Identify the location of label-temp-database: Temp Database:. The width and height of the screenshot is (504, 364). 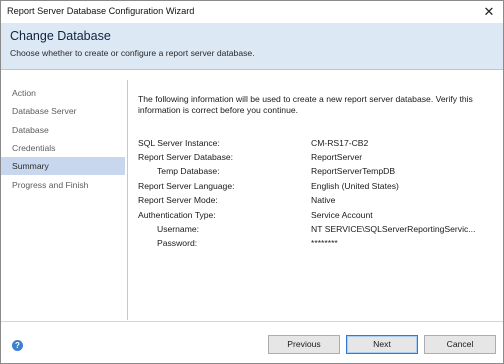
(188, 171).